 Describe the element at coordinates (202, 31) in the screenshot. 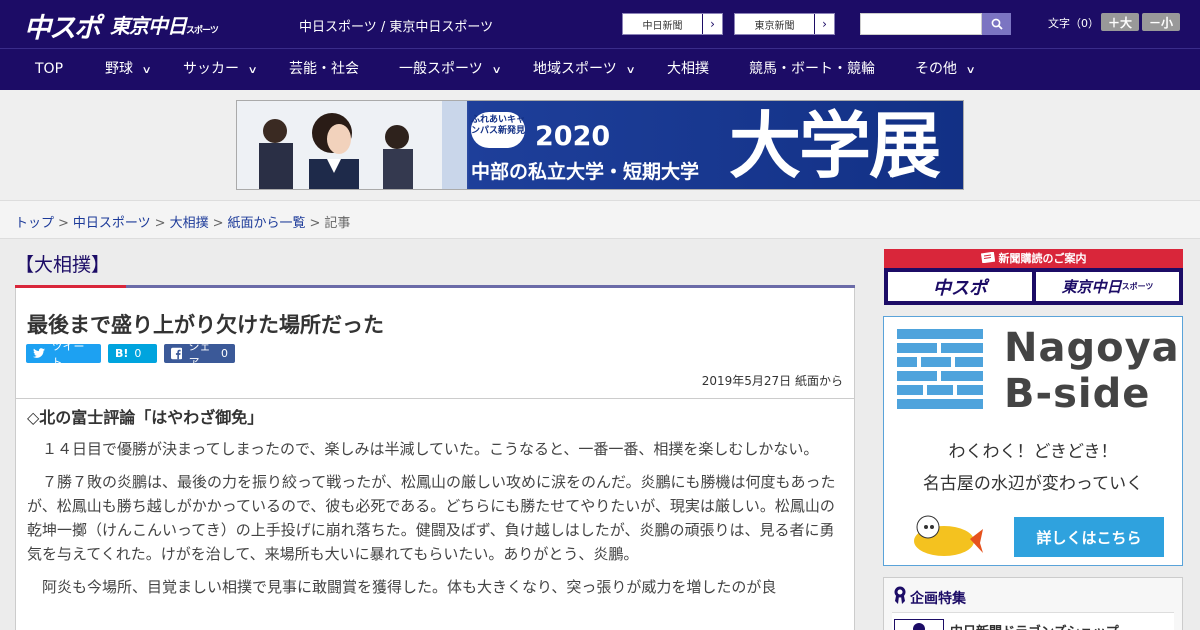

I see `tokyo-chunichi-logo-small: スポーツ` at that location.